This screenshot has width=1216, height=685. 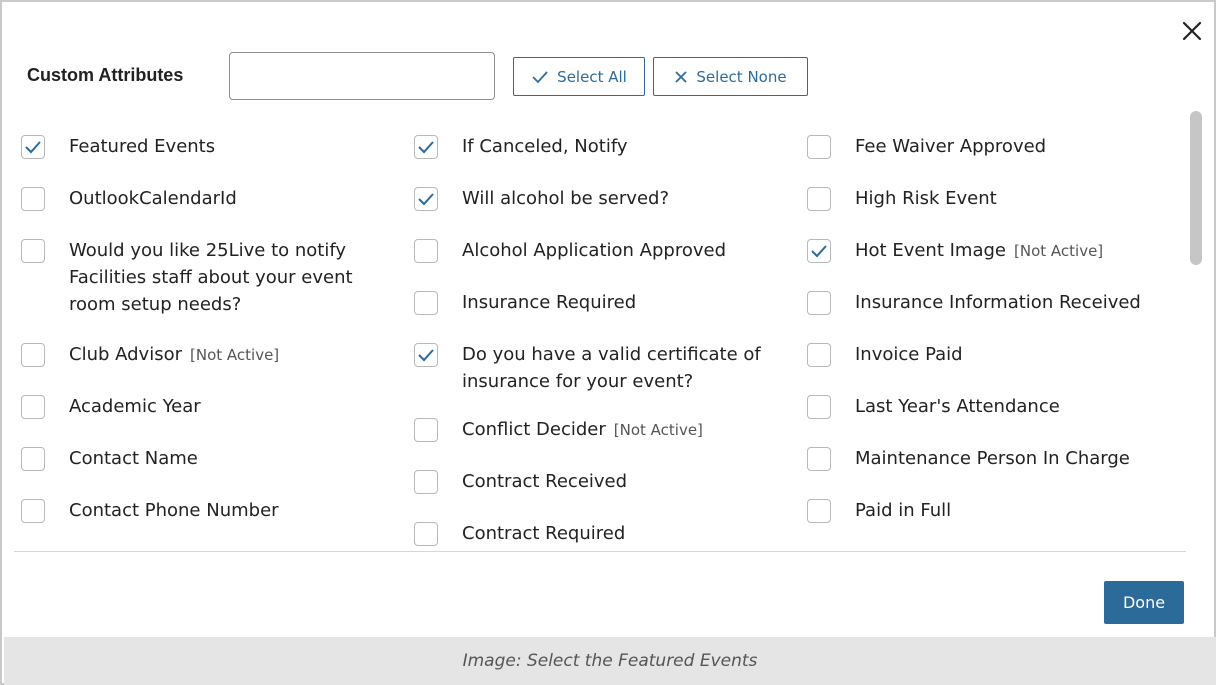 I want to click on attribute-option: High Risk Event, so click(x=991, y=187).